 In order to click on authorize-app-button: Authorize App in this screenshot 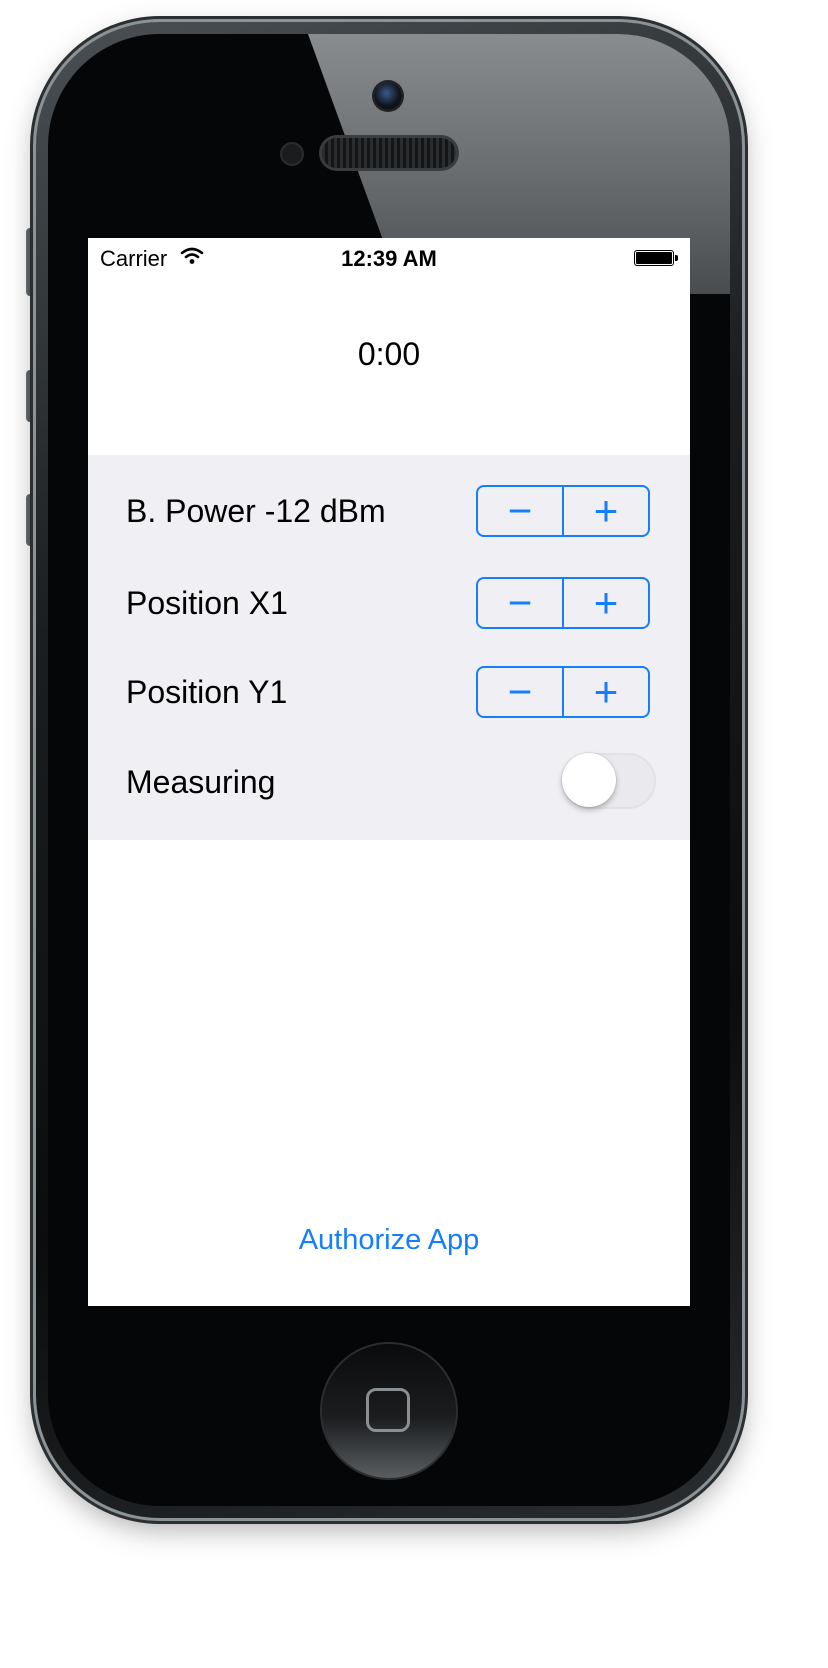, I will do `click(389, 1240)`.